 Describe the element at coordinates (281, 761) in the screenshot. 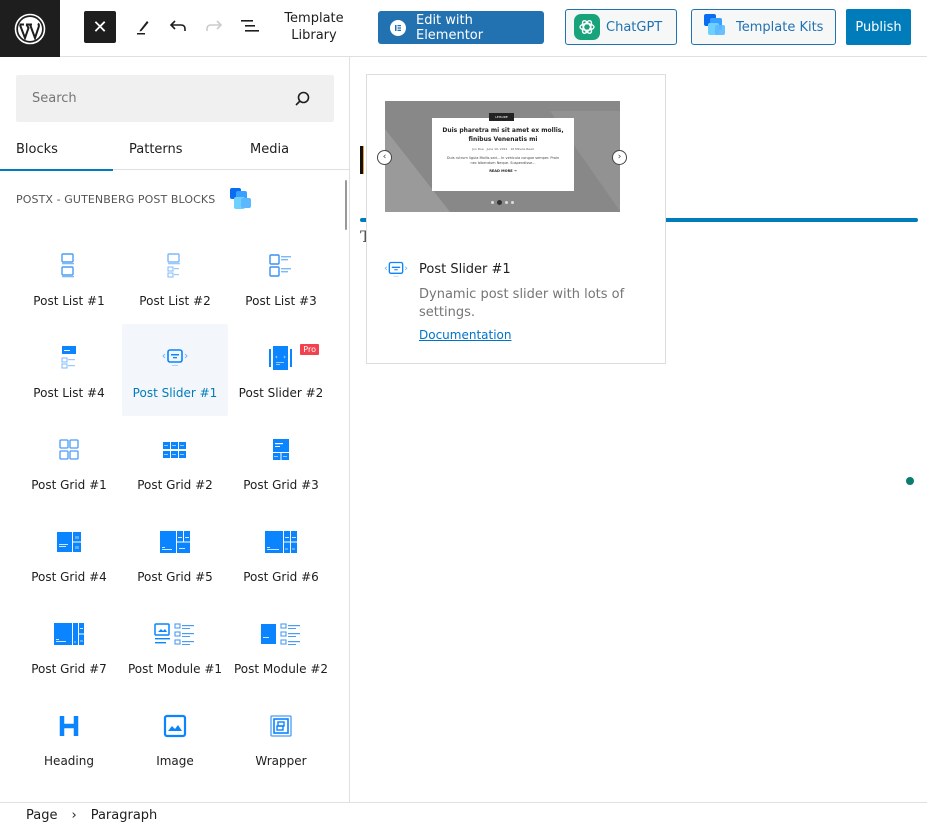

I see `block-label: Wrapper` at that location.